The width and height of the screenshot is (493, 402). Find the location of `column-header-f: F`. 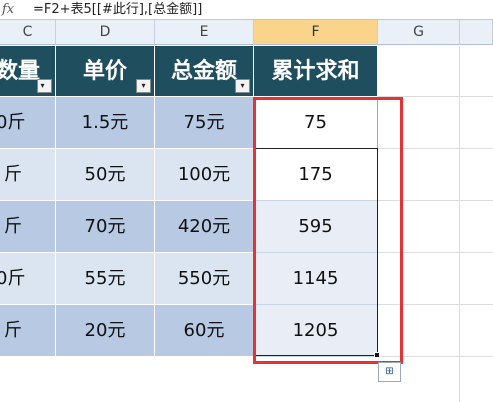

column-header-f: F is located at coordinates (316, 32).